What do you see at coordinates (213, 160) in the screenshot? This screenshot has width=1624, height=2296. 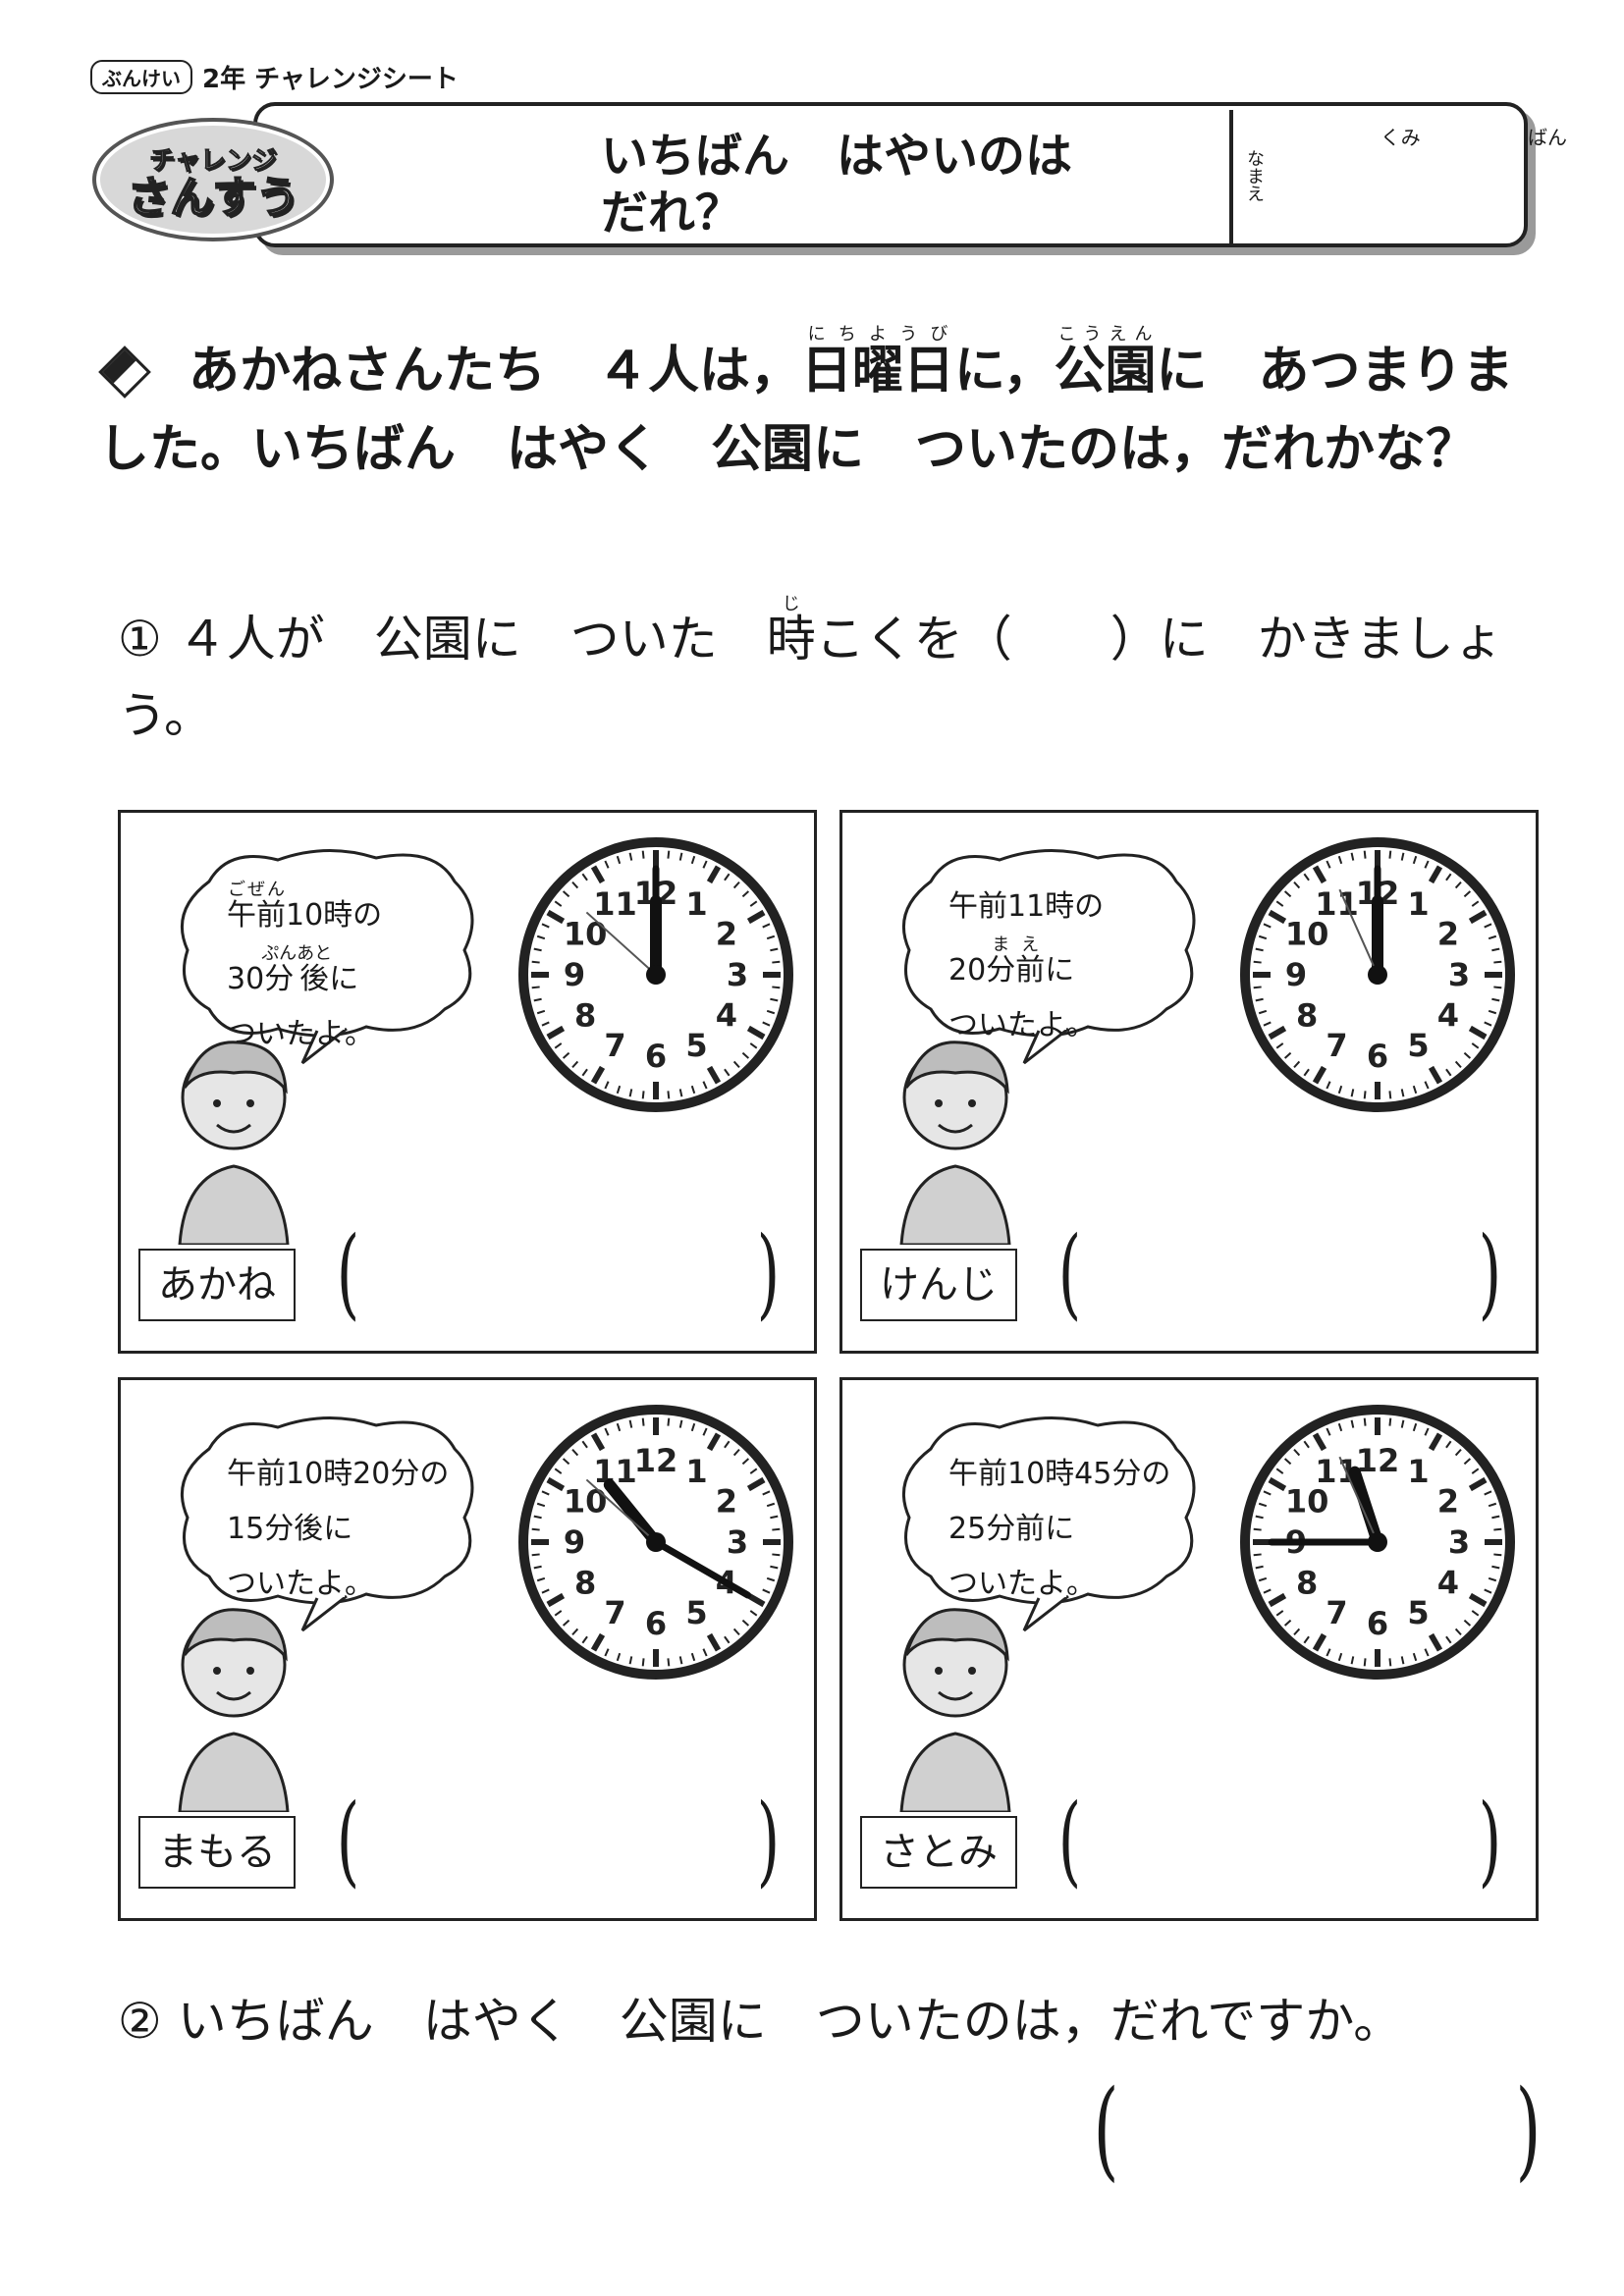 I see `badge-top-text: チャレンジ` at bounding box center [213, 160].